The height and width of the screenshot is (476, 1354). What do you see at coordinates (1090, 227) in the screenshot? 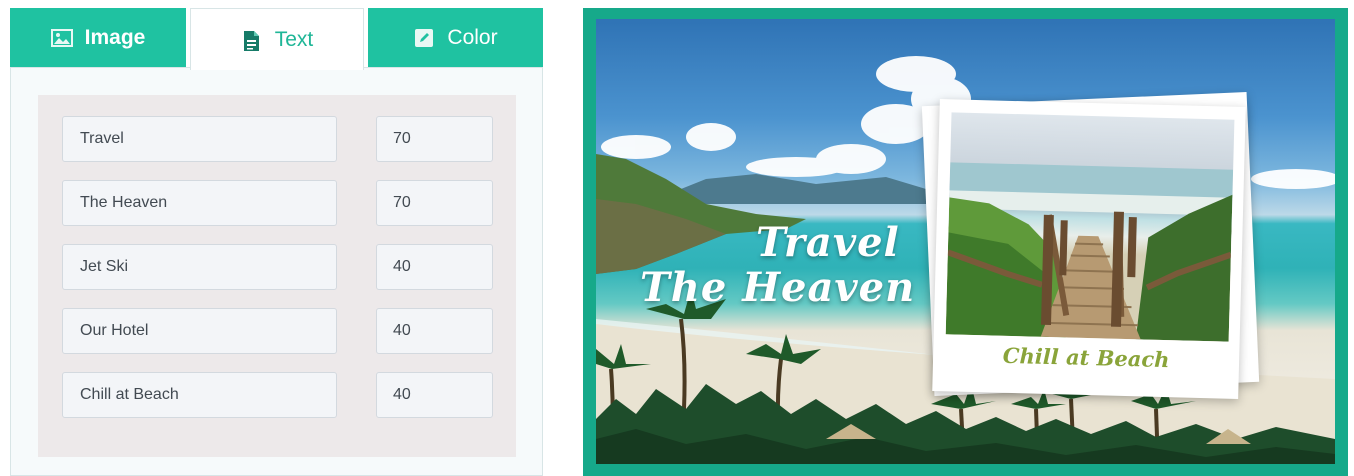
I see `boardwalk-photo` at bounding box center [1090, 227].